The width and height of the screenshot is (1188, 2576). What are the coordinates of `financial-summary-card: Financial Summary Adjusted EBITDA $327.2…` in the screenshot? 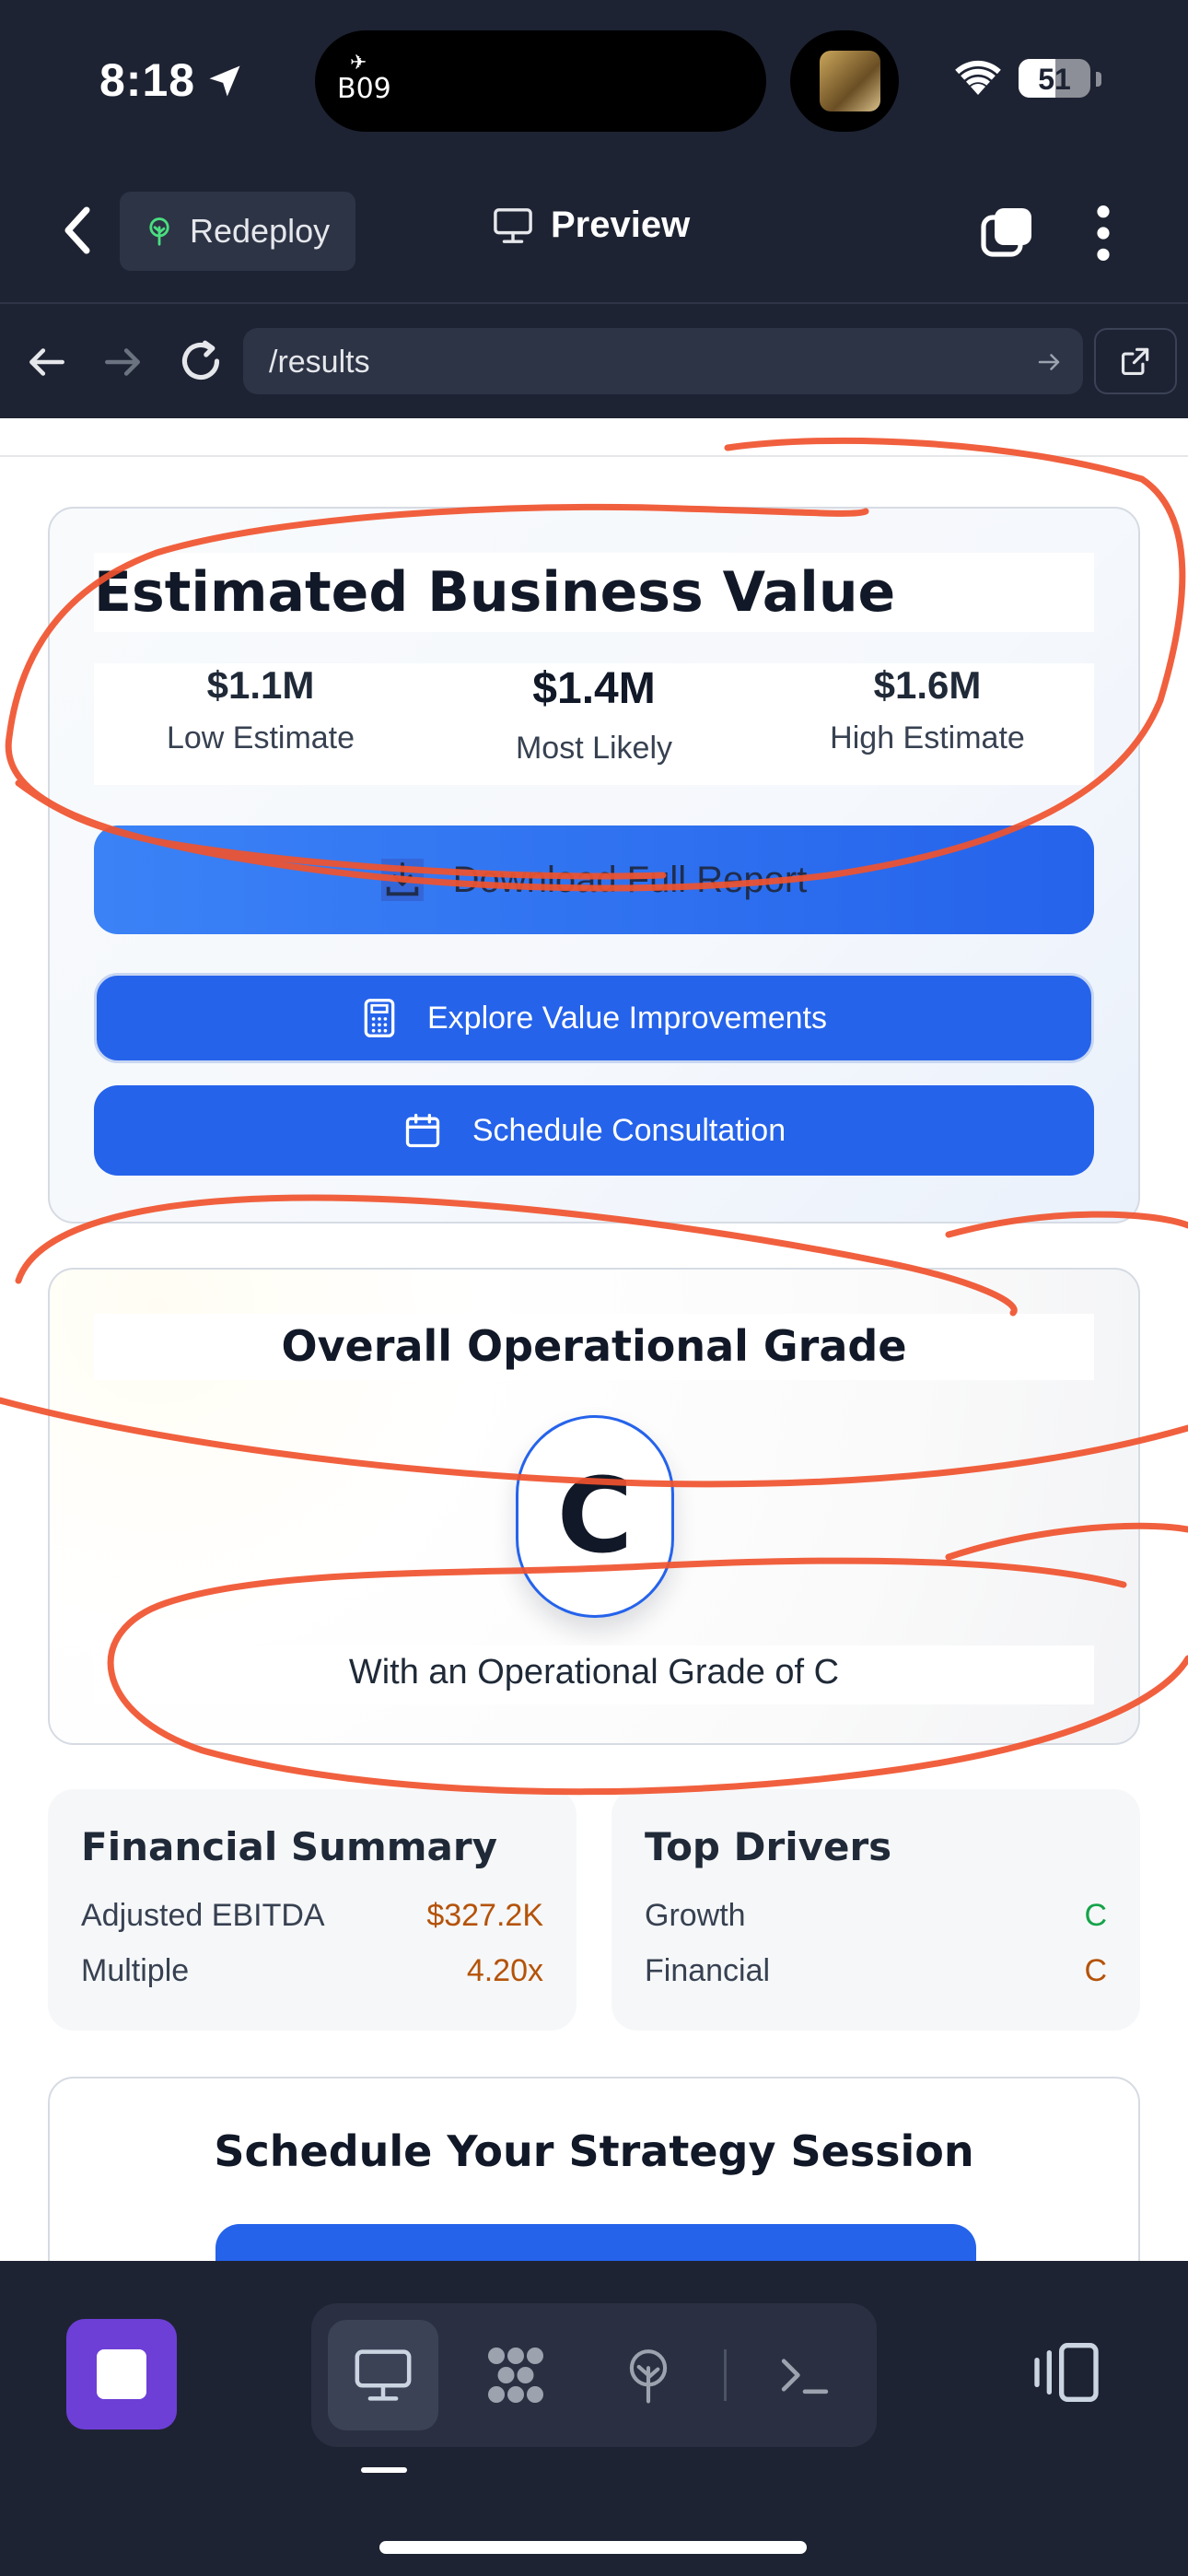 It's located at (312, 1910).